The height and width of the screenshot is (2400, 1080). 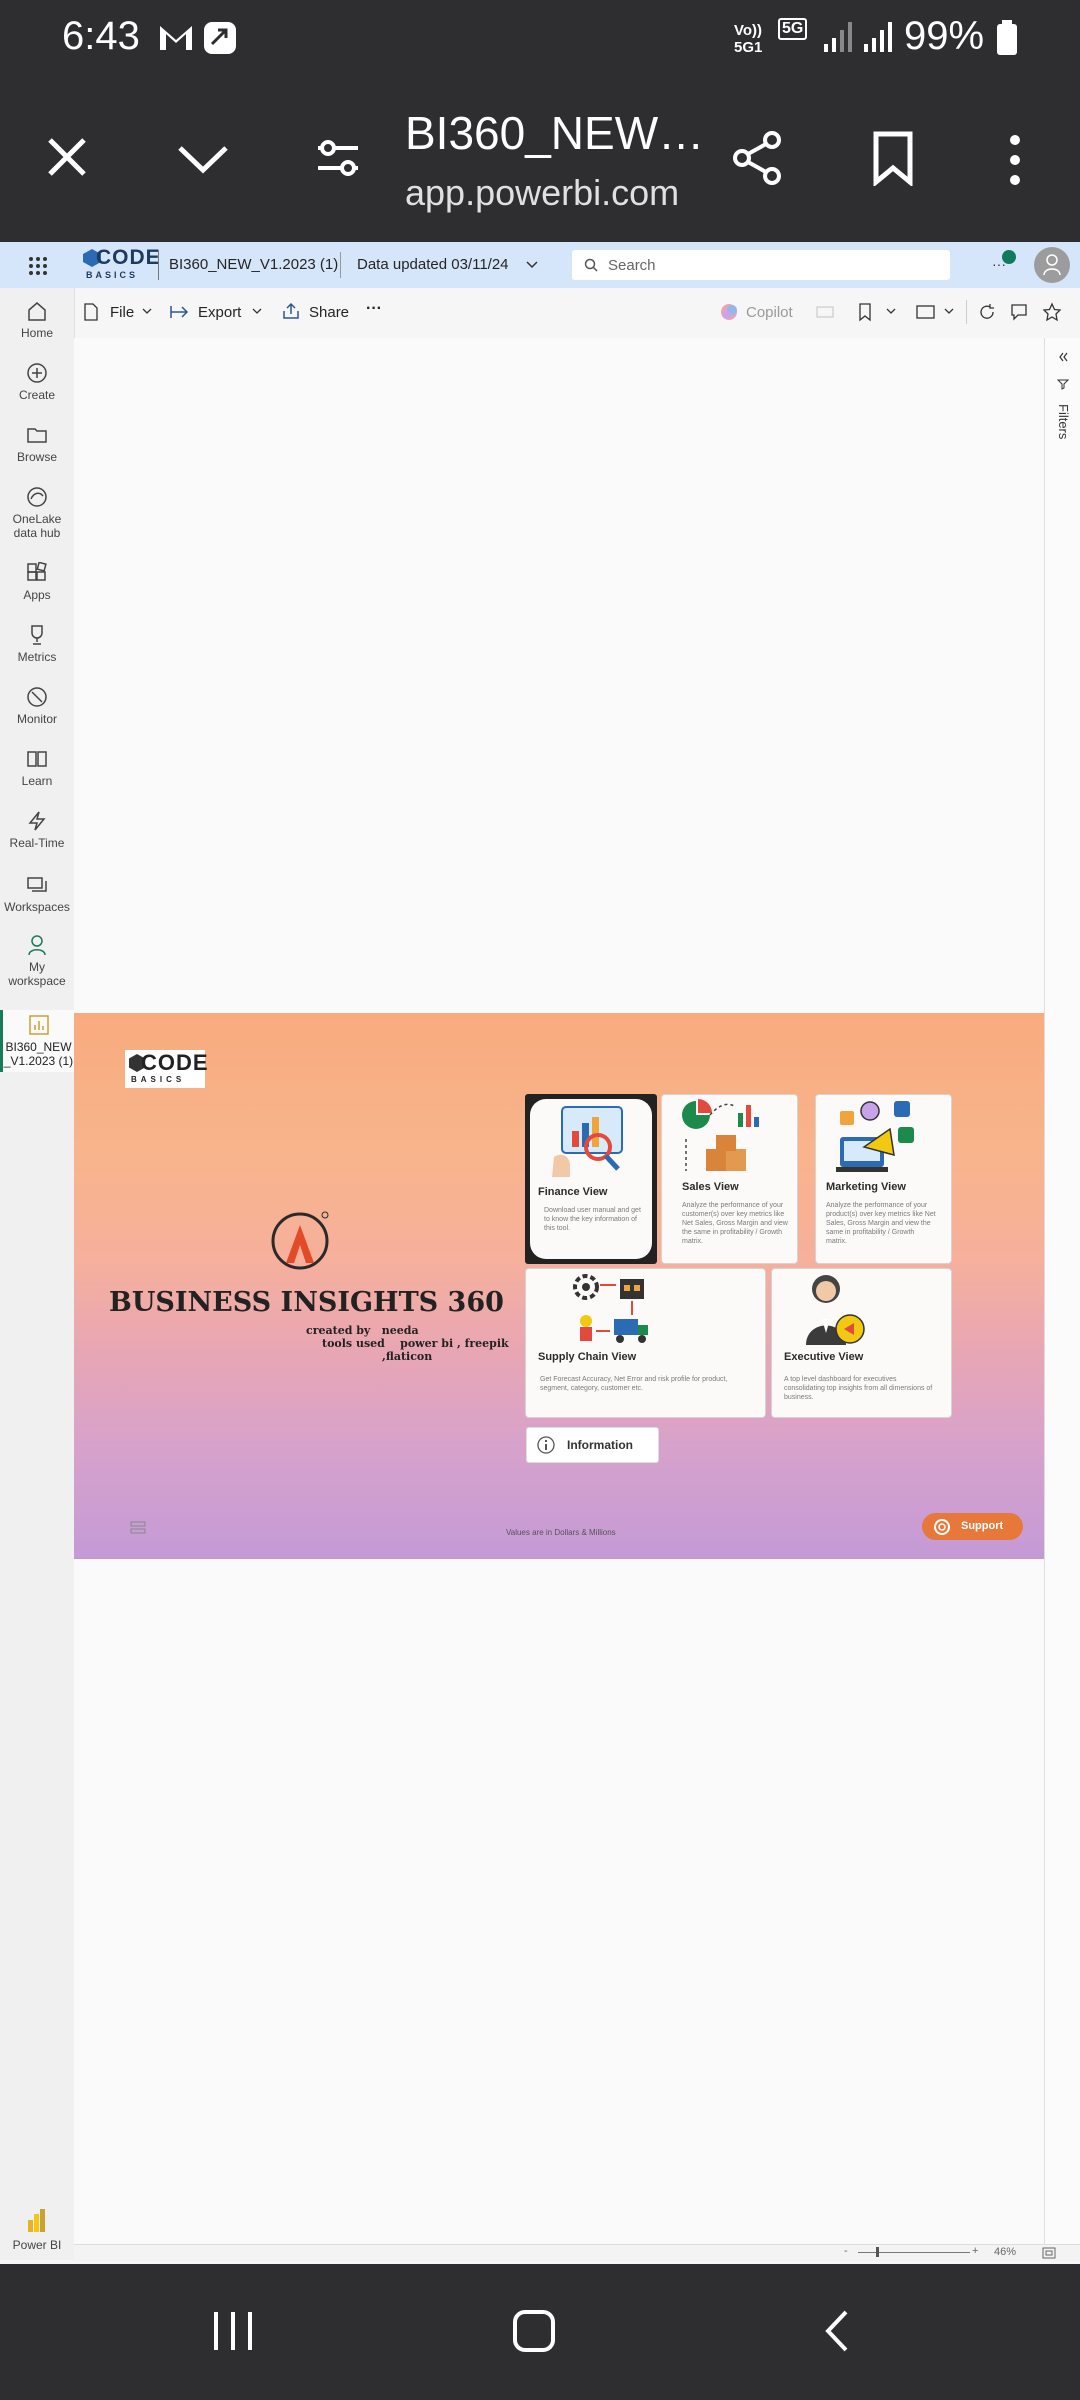 What do you see at coordinates (975, 2251) in the screenshot?
I see `zoom-in-button: +` at bounding box center [975, 2251].